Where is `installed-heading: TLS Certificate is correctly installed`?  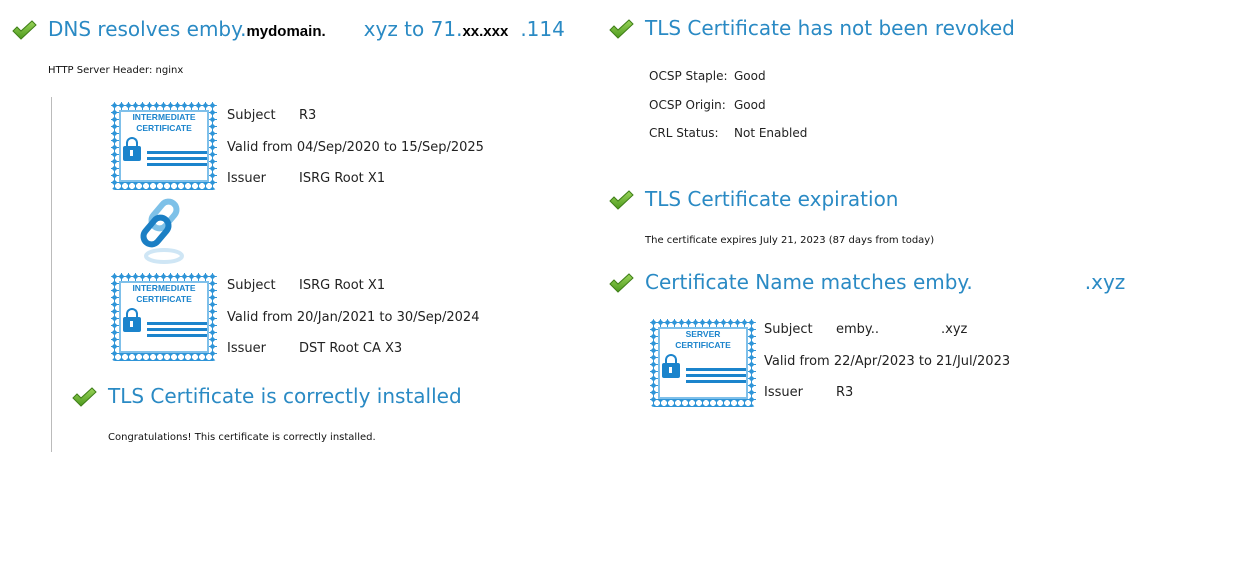
installed-heading: TLS Certificate is correctly installed is located at coordinates (285, 396).